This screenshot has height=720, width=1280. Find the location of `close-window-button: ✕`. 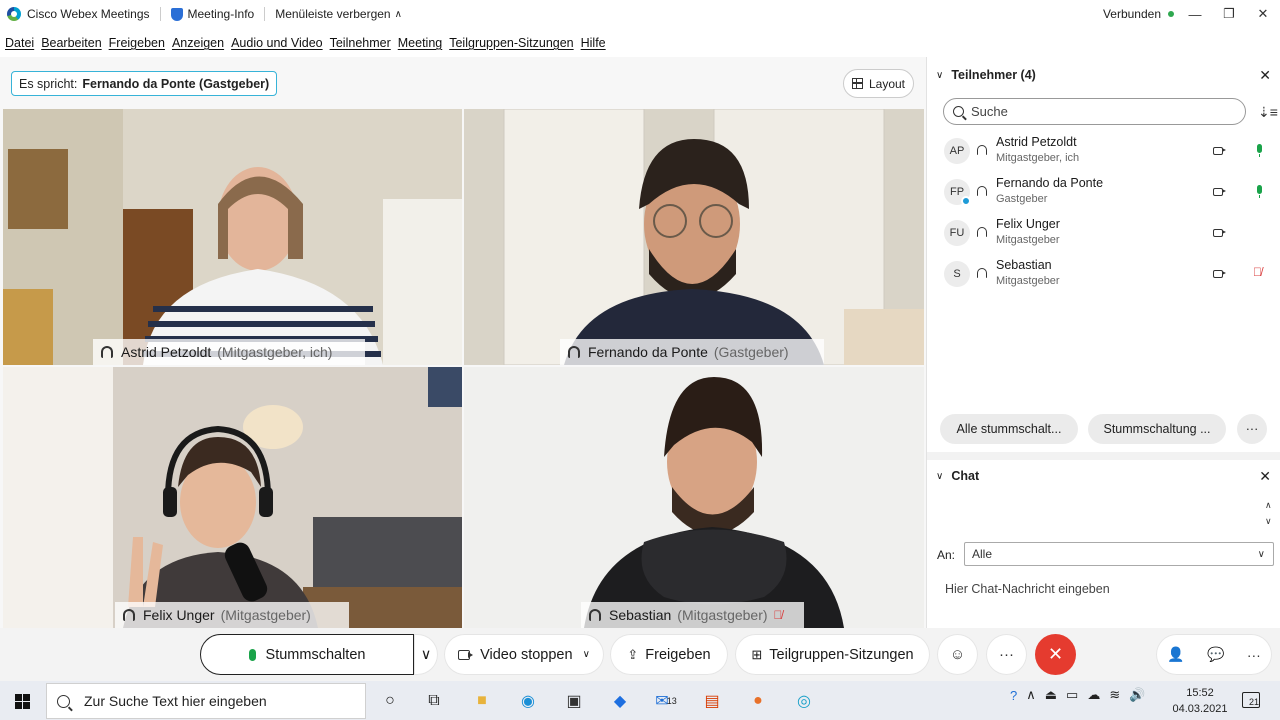

close-window-button: ✕ is located at coordinates (1263, 14).